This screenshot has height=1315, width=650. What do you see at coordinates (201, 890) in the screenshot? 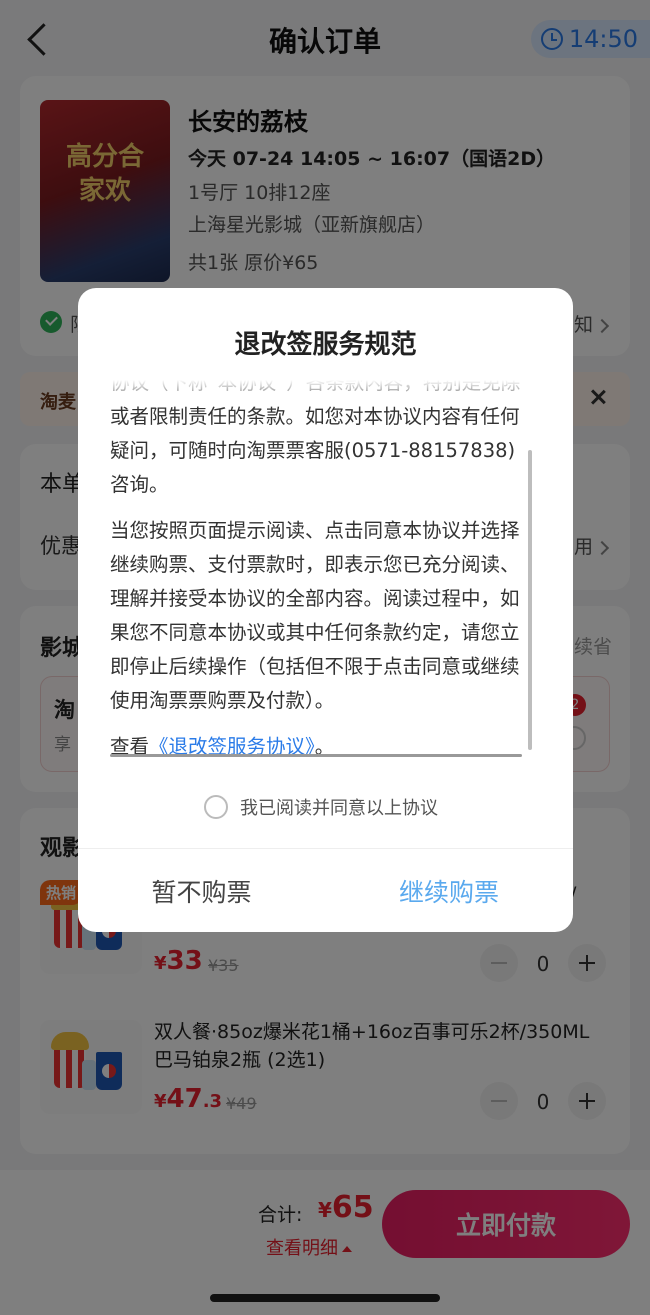
I see `cancel-purchase-button: 暂不购票` at bounding box center [201, 890].